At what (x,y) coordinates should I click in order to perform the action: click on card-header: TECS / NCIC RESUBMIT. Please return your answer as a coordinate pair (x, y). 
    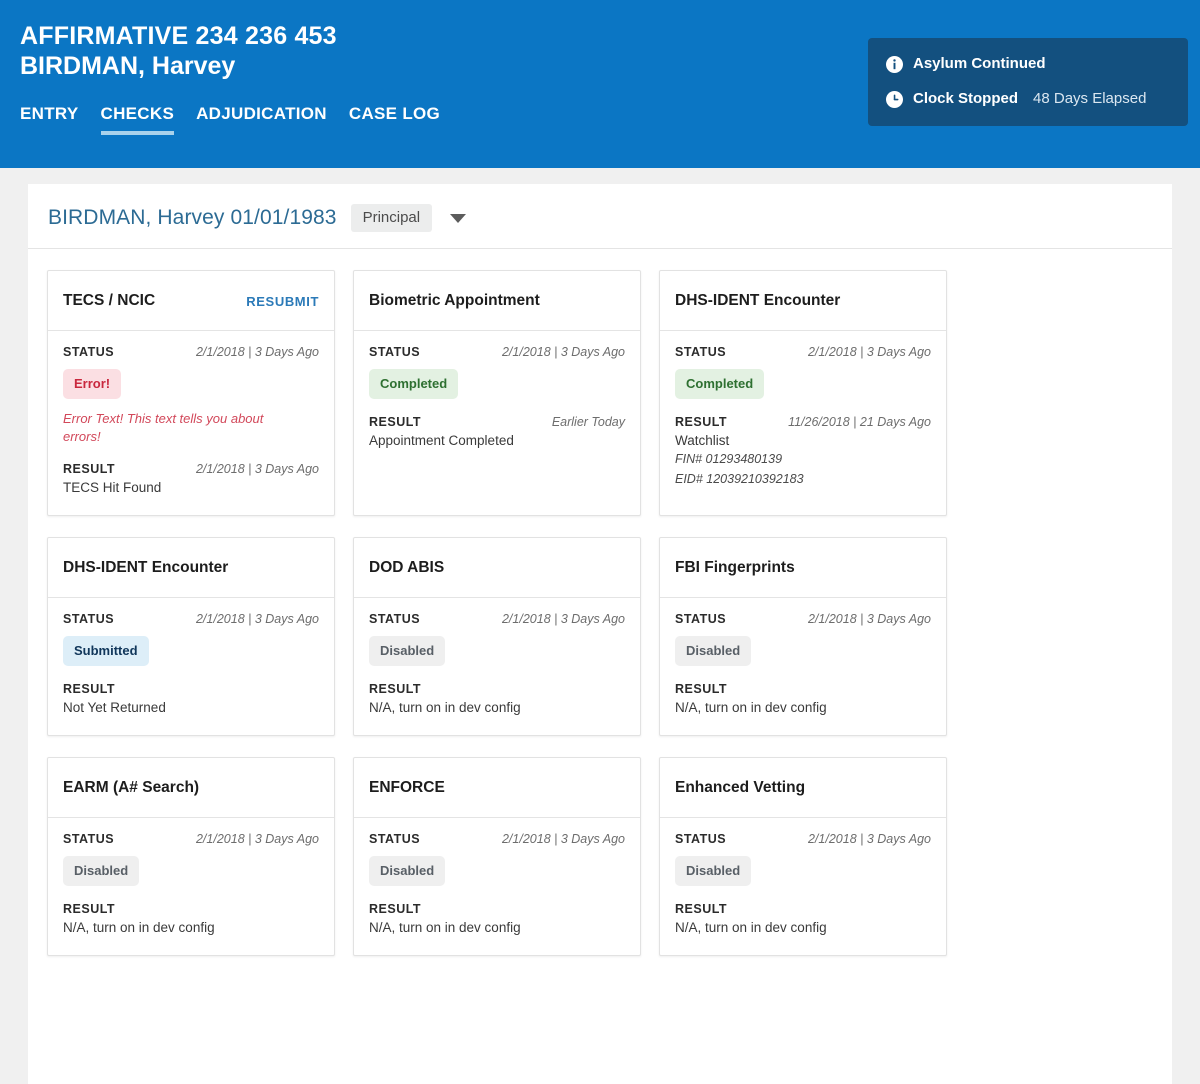
    Looking at the image, I should click on (191, 301).